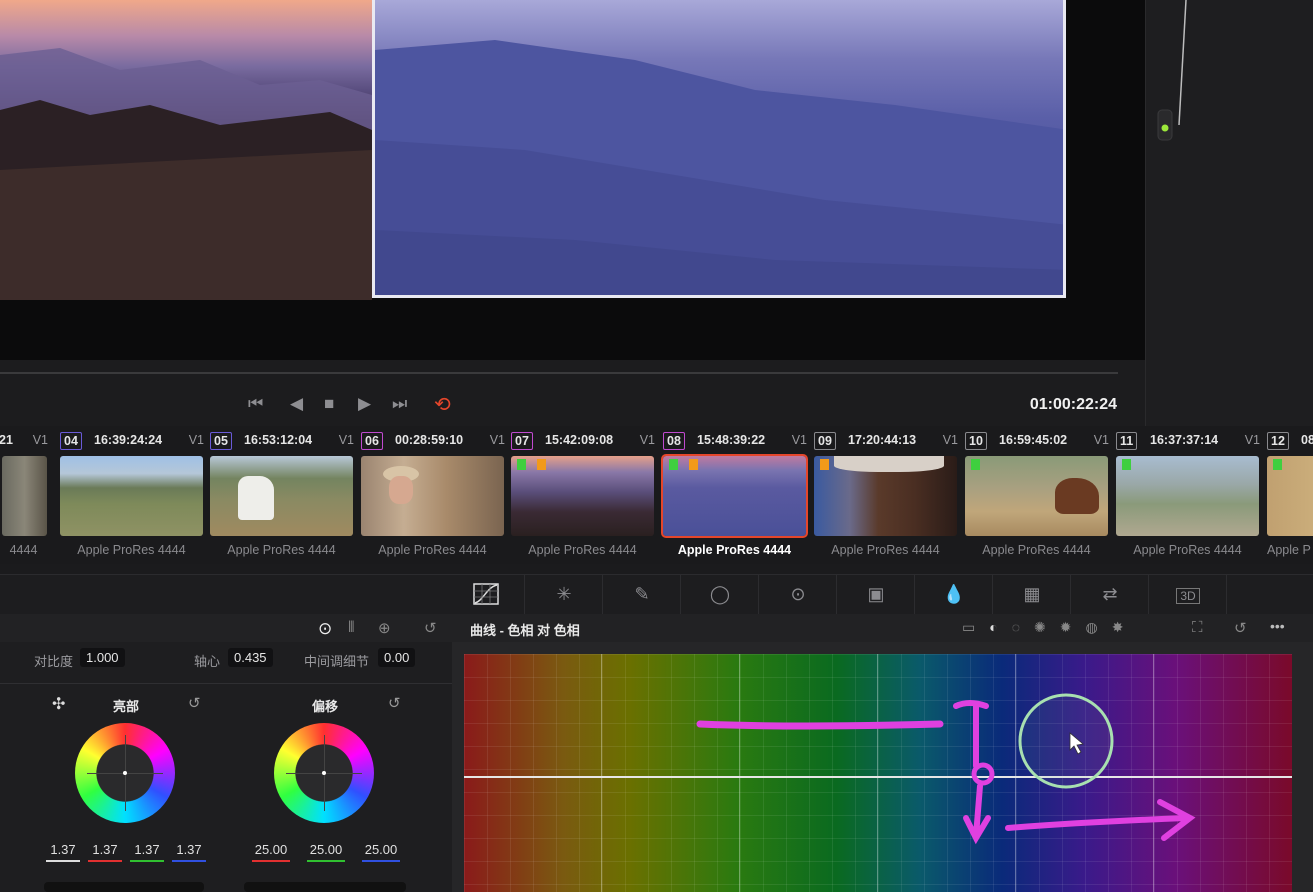  What do you see at coordinates (71, 441) in the screenshot?
I see `clip-number: 04` at bounding box center [71, 441].